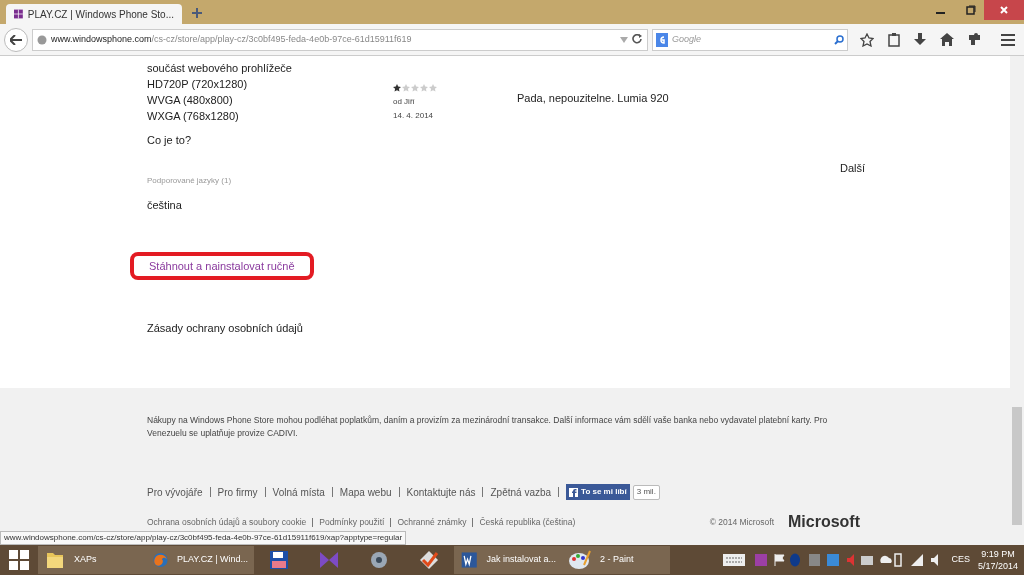 Image resolution: width=1024 pixels, height=575 pixels. What do you see at coordinates (521, 492) in the screenshot?
I see `footer-link: Zpětná vazba` at bounding box center [521, 492].